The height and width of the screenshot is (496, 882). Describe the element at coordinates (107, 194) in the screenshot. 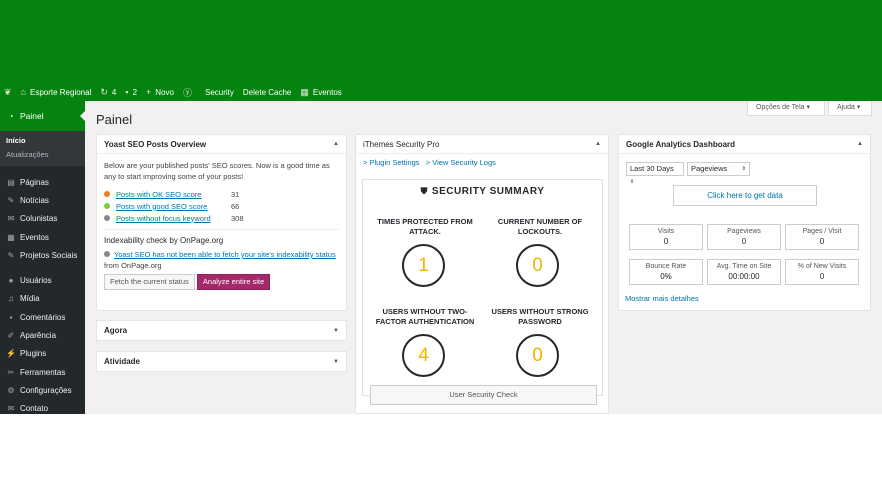

I see `score-dot-ok` at that location.